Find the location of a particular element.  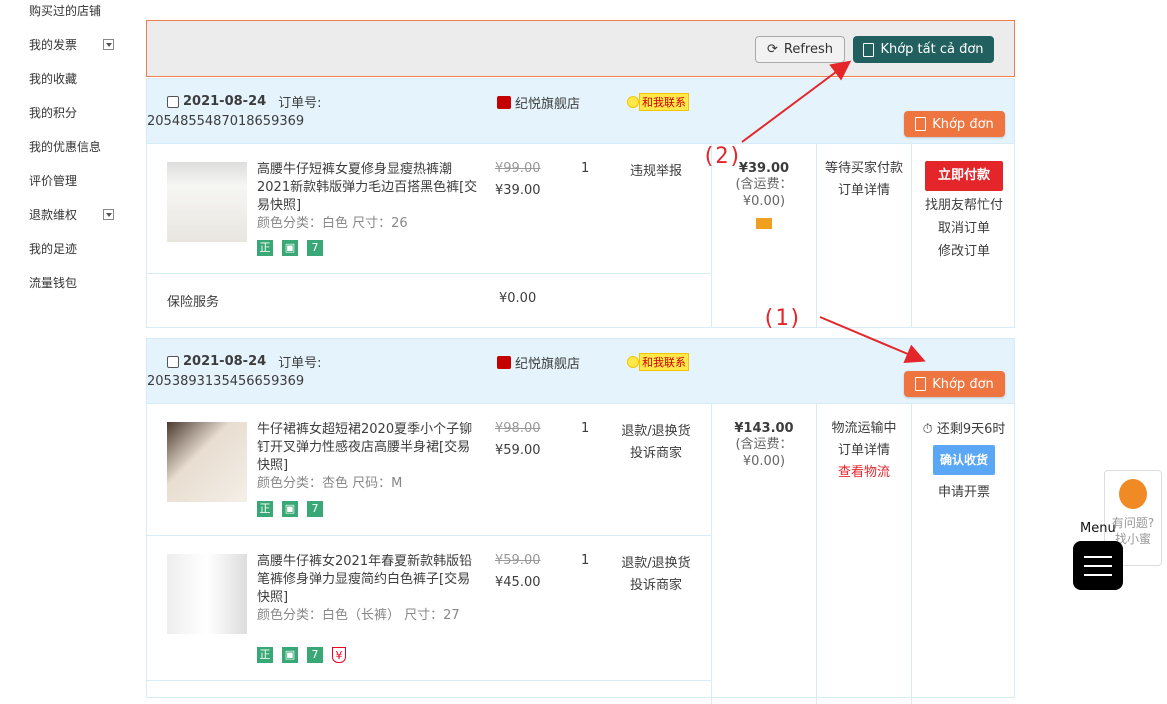

refresh-button: ⟳ Refresh is located at coordinates (800, 49).